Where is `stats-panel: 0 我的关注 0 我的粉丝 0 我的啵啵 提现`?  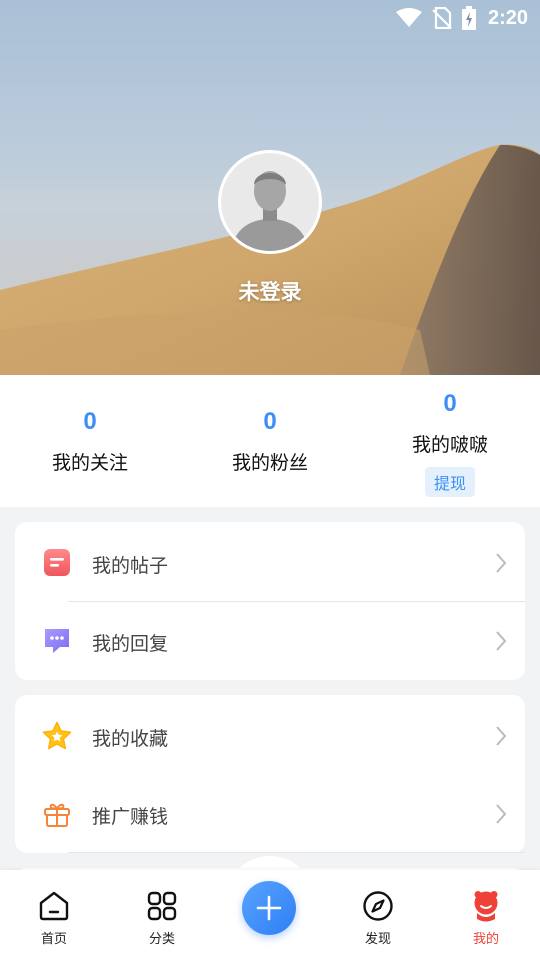 stats-panel: 0 我的关注 0 我的粉丝 0 我的啵啵 提现 is located at coordinates (270, 441).